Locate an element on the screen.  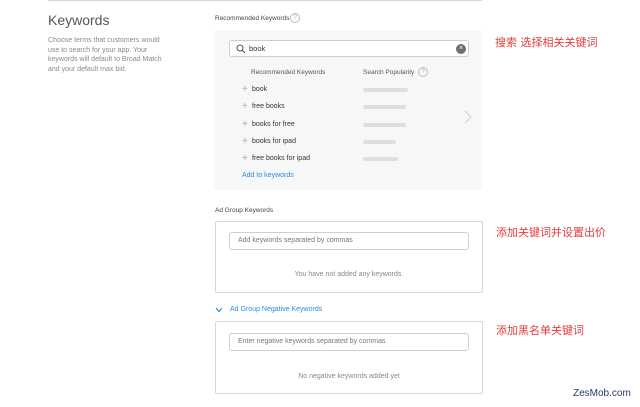
keyword-row: + books for free is located at coordinates (342, 126).